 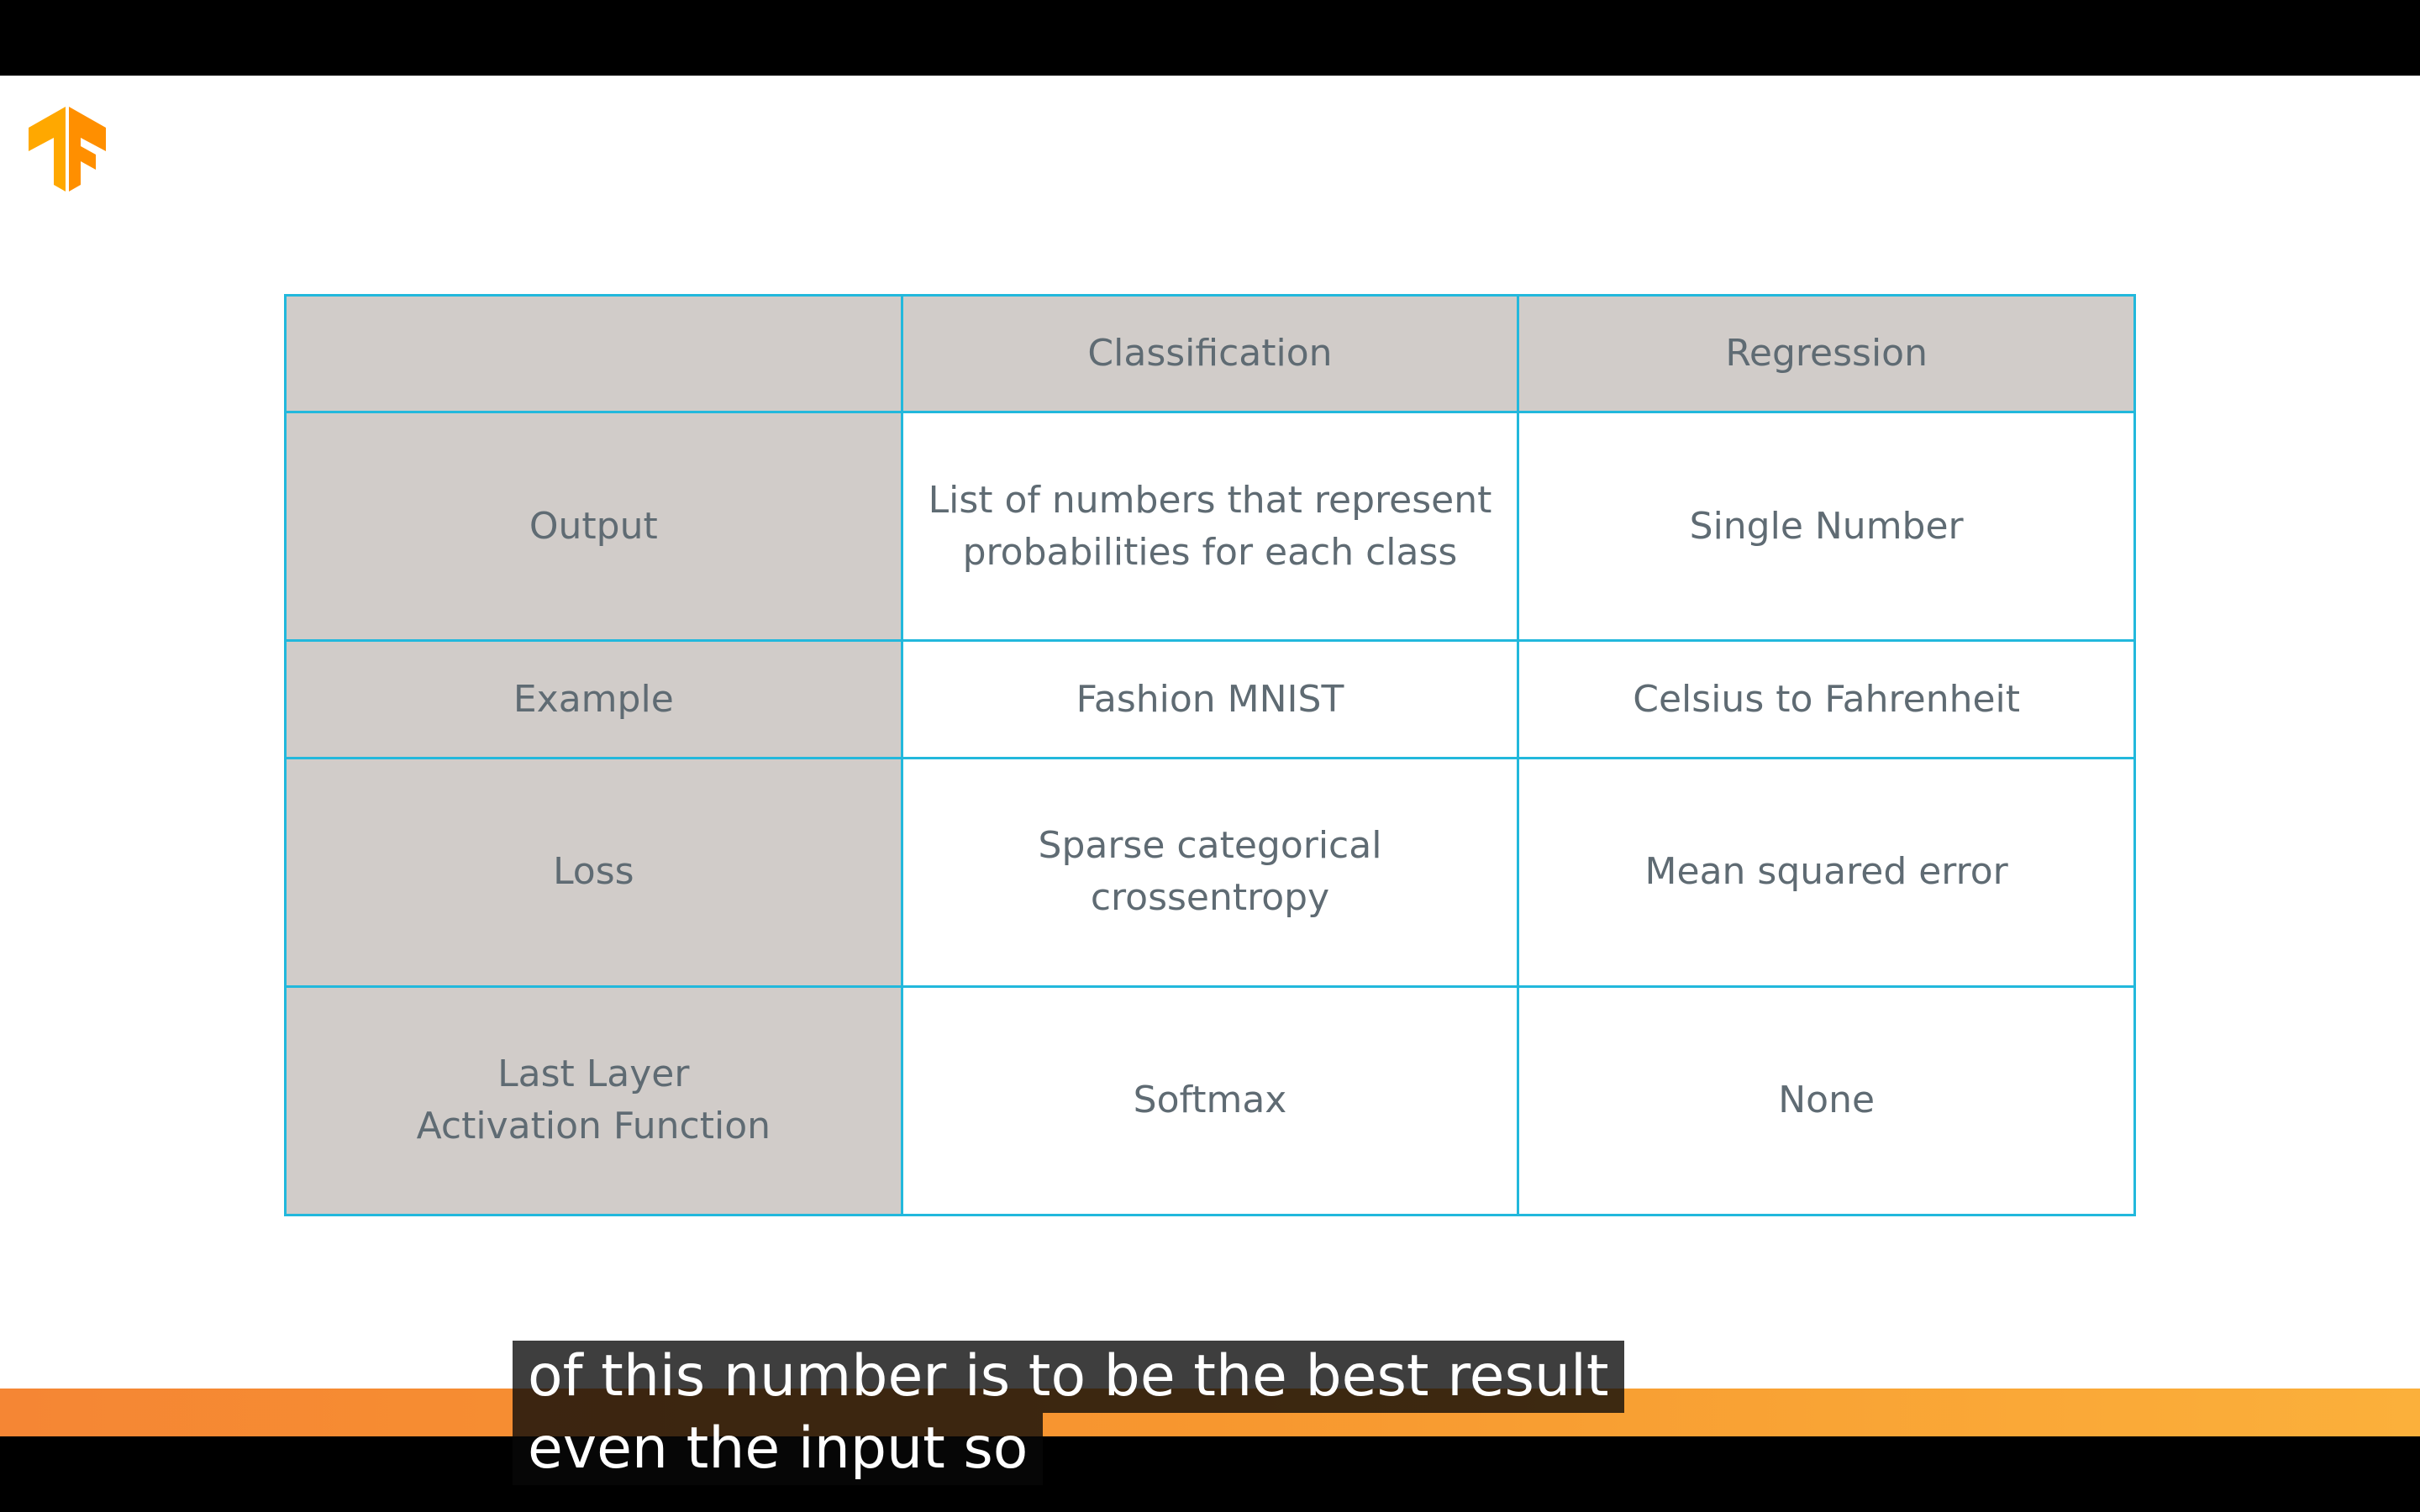 I want to click on cell-output-regression: Single Number, so click(x=1826, y=527).